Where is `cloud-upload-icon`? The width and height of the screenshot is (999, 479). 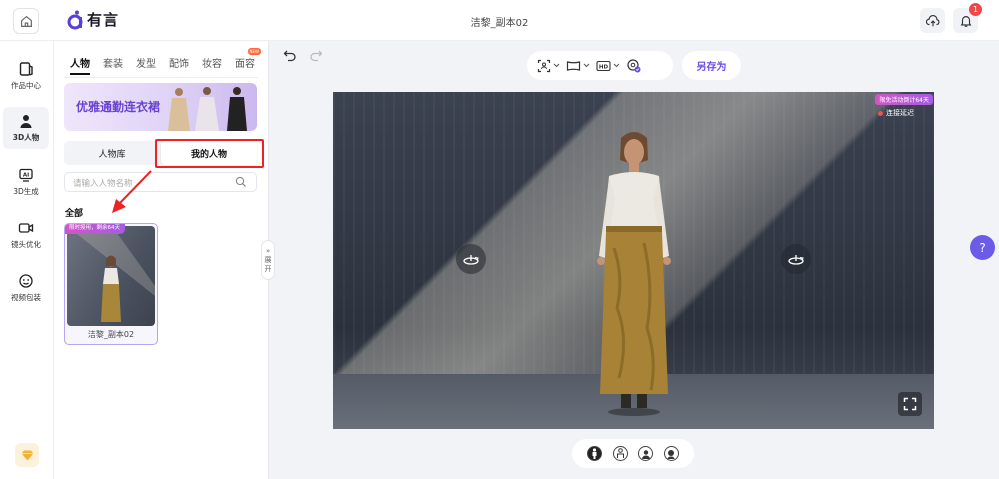
cloud-upload-icon is located at coordinates (932, 20).